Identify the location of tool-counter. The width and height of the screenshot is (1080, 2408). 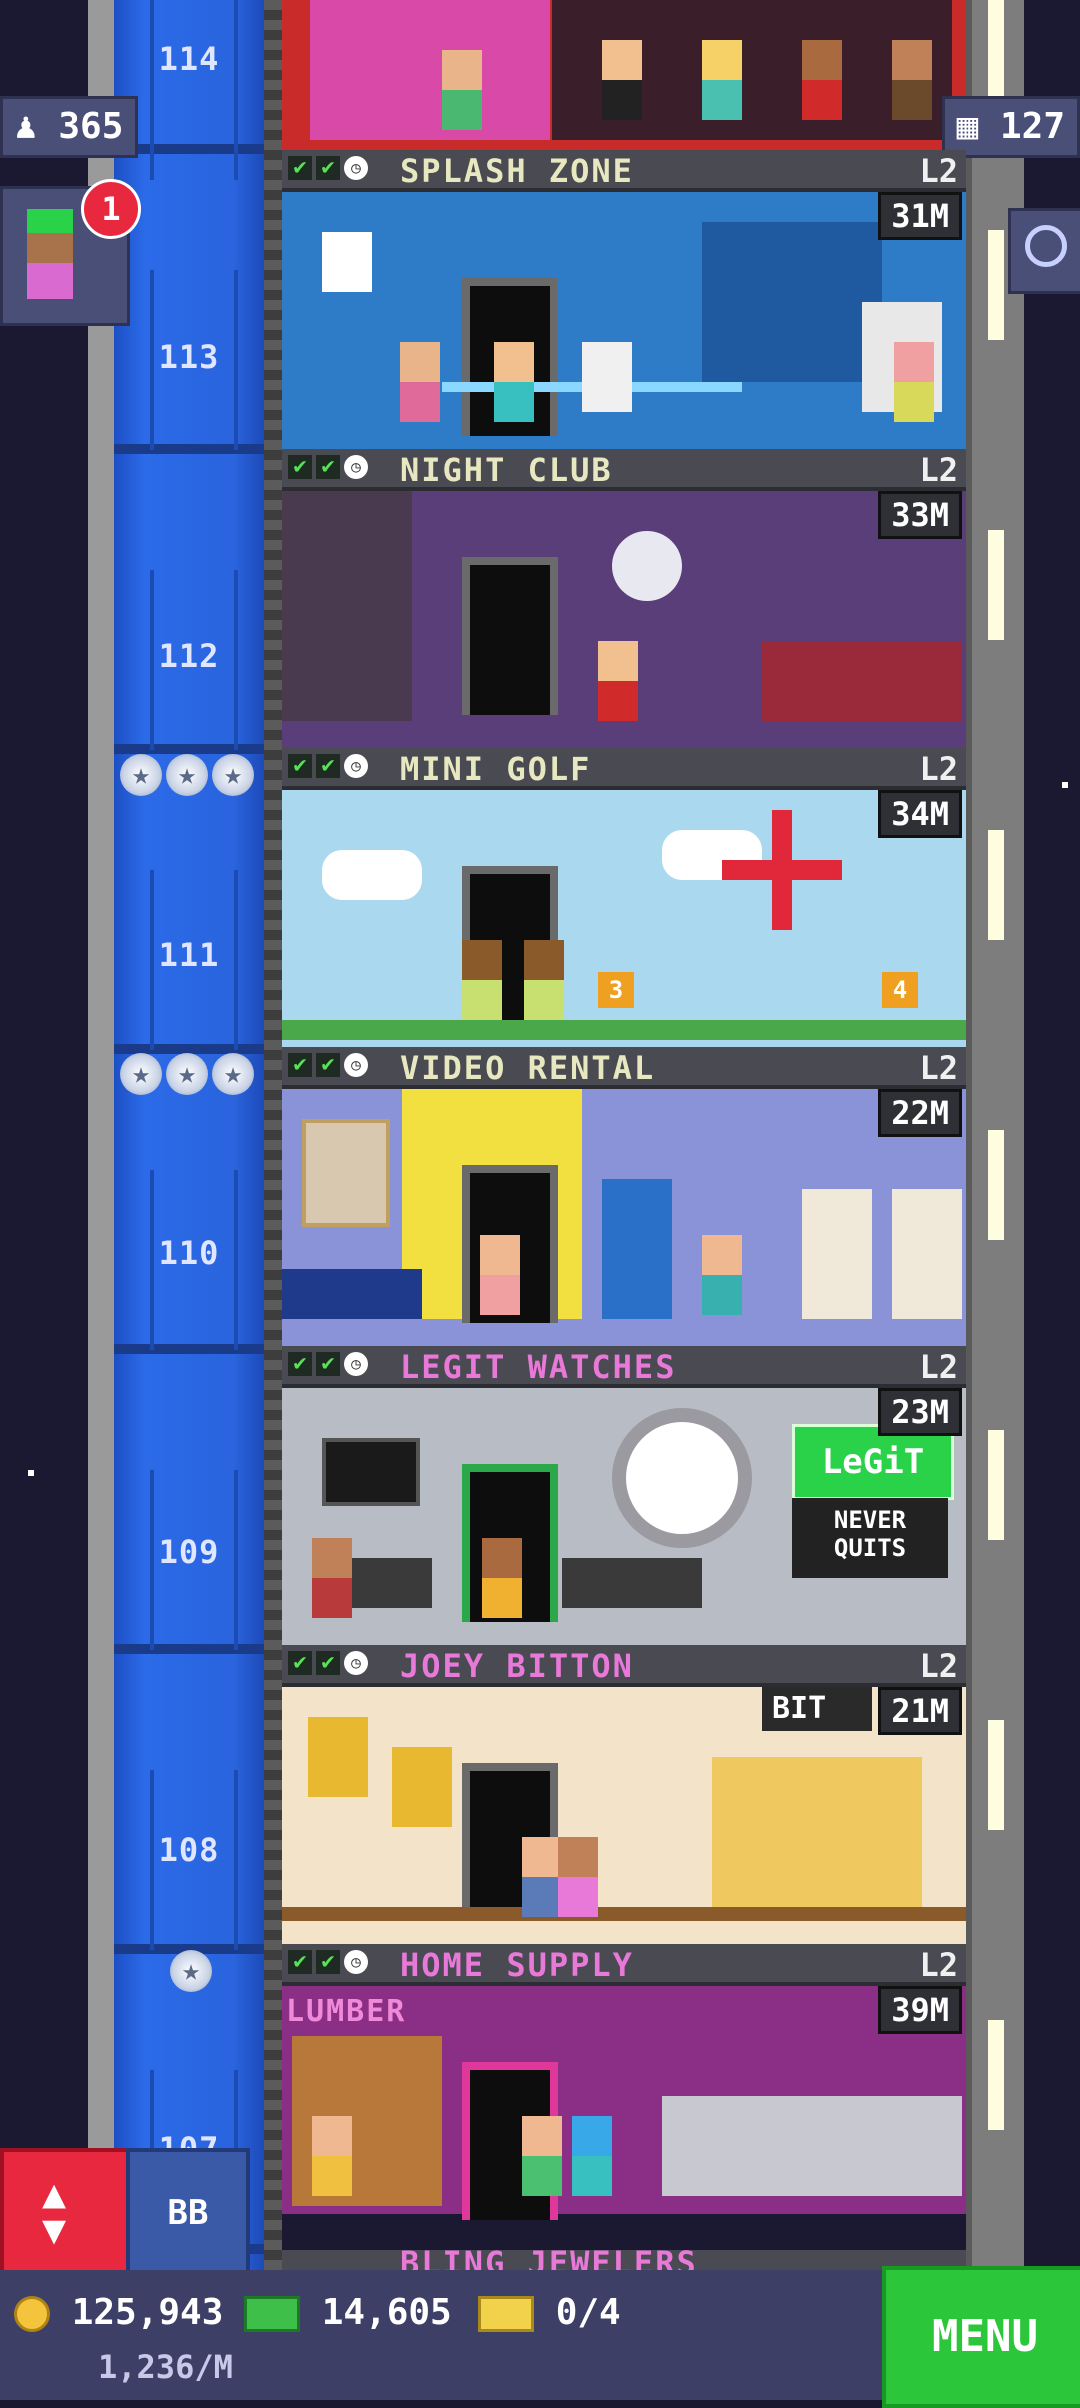
(812, 2146).